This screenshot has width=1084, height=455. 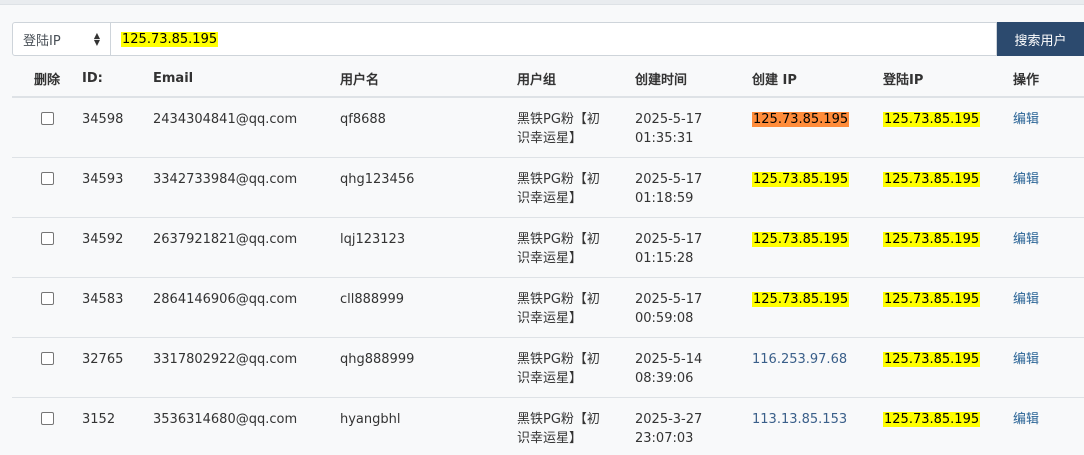 What do you see at coordinates (693, 247) in the screenshot?
I see `created-time-cell: 2025-5-17 01:15:28` at bounding box center [693, 247].